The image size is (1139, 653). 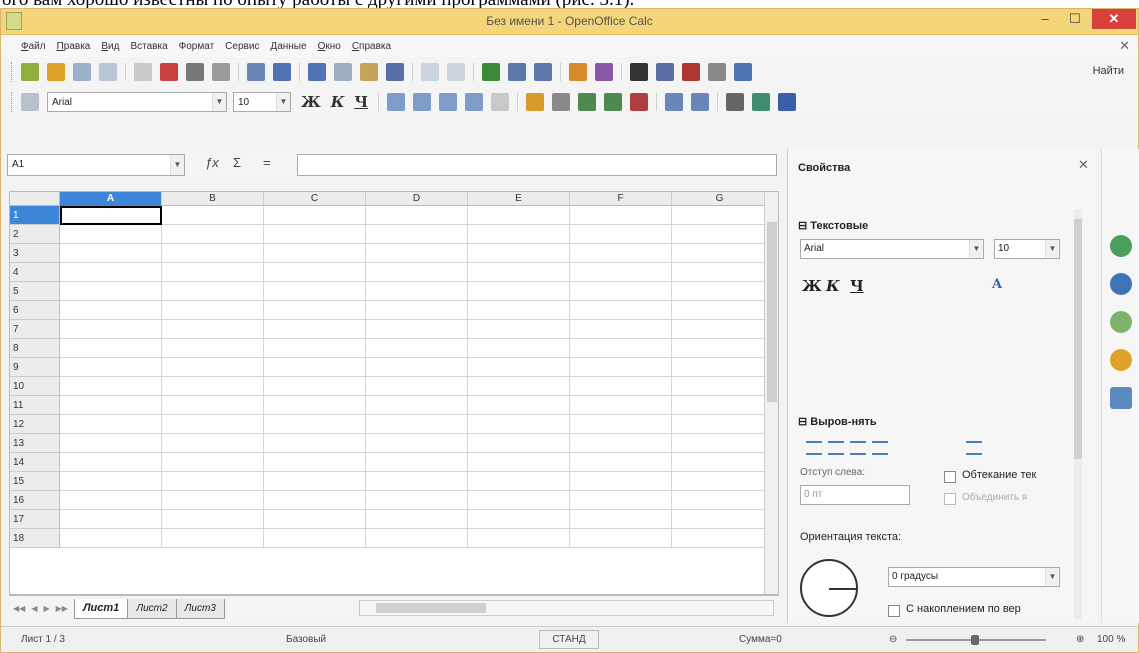 What do you see at coordinates (62, 608) in the screenshot?
I see `last-sheet-icon: ▶▶` at bounding box center [62, 608].